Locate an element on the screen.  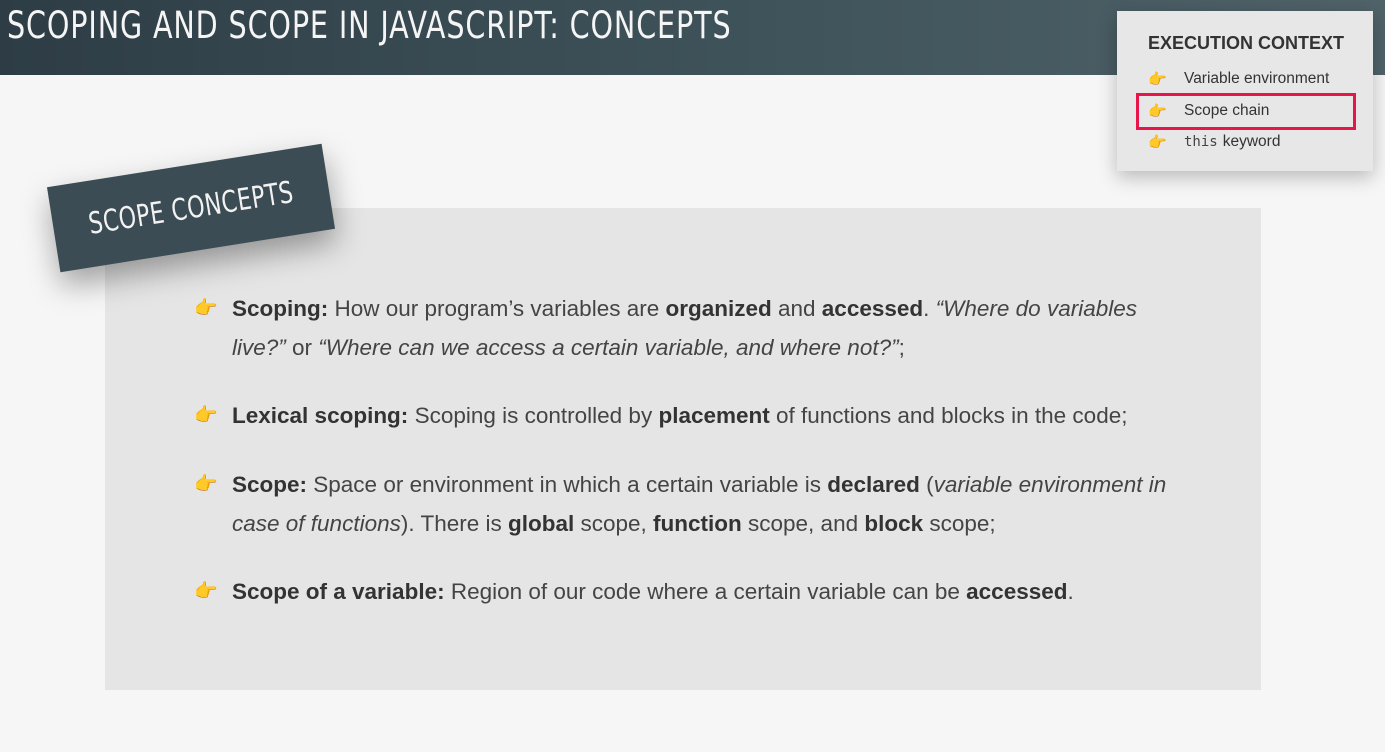
context-item-this-keyword: 👉 this keyword is located at coordinates (1253, 142).